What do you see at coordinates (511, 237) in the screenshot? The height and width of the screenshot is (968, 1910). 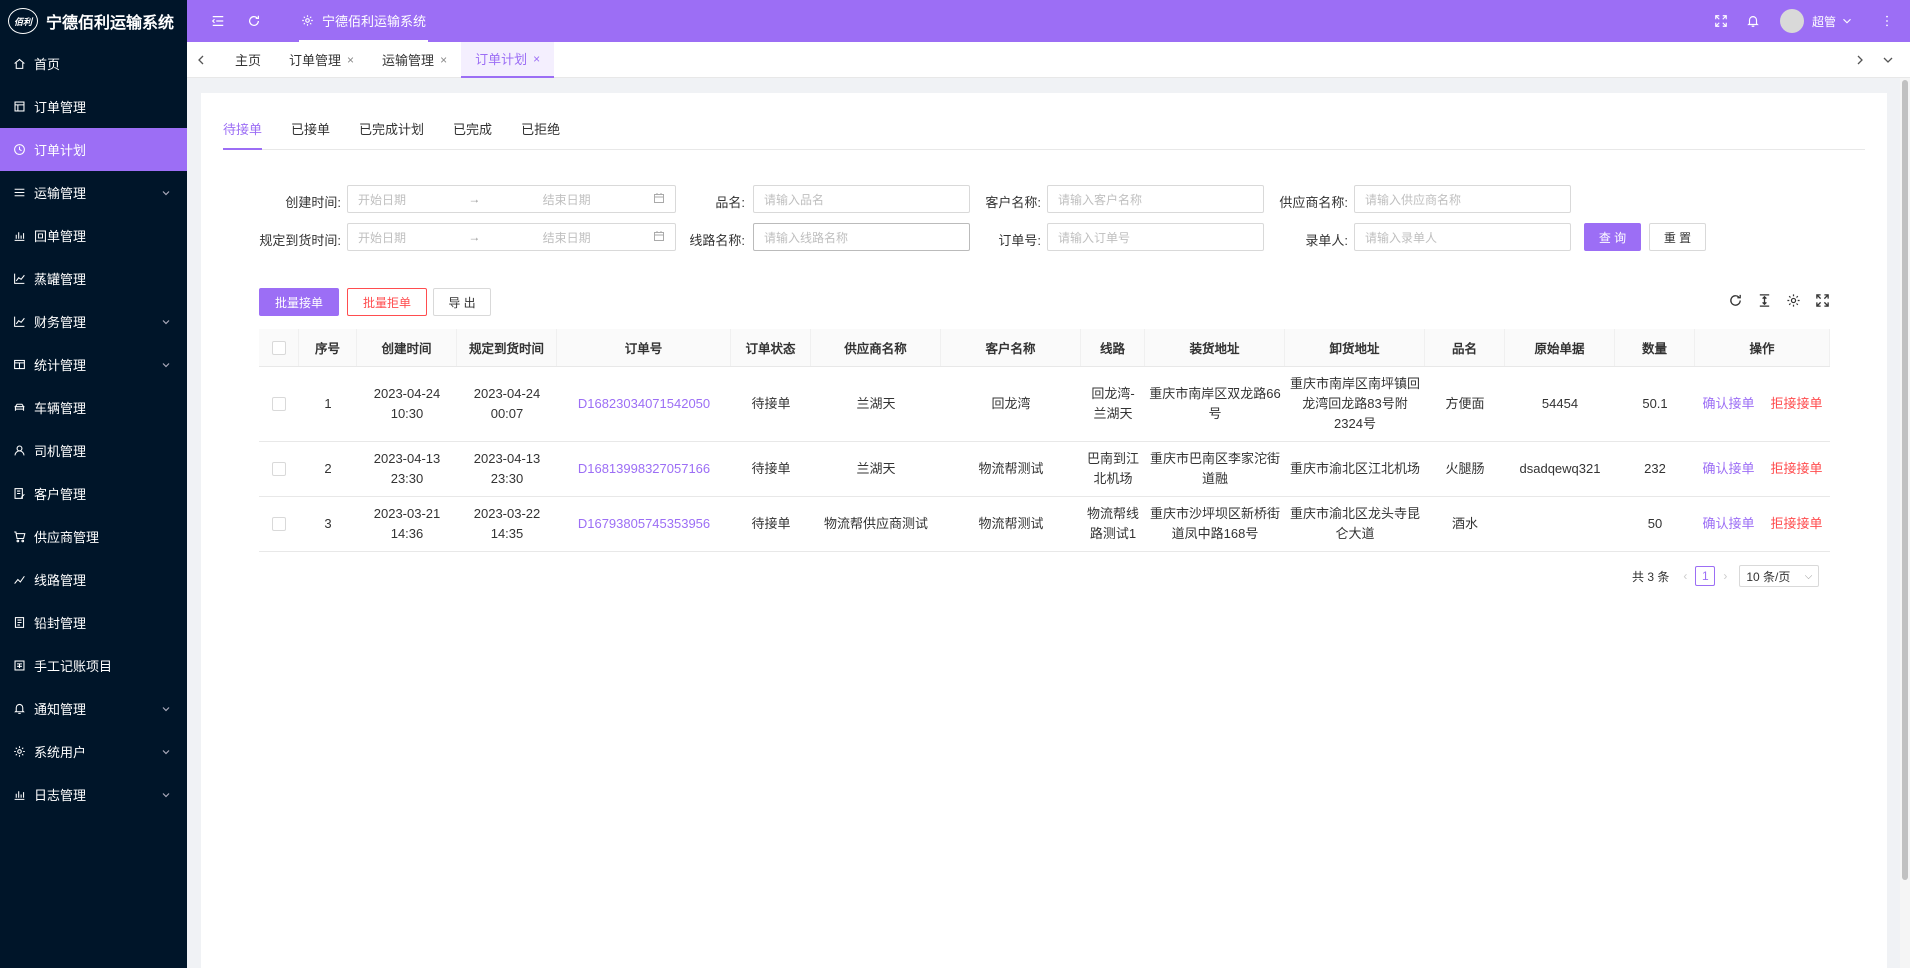 I see `arrival-time-range: 开始日期 → 结束日期` at bounding box center [511, 237].